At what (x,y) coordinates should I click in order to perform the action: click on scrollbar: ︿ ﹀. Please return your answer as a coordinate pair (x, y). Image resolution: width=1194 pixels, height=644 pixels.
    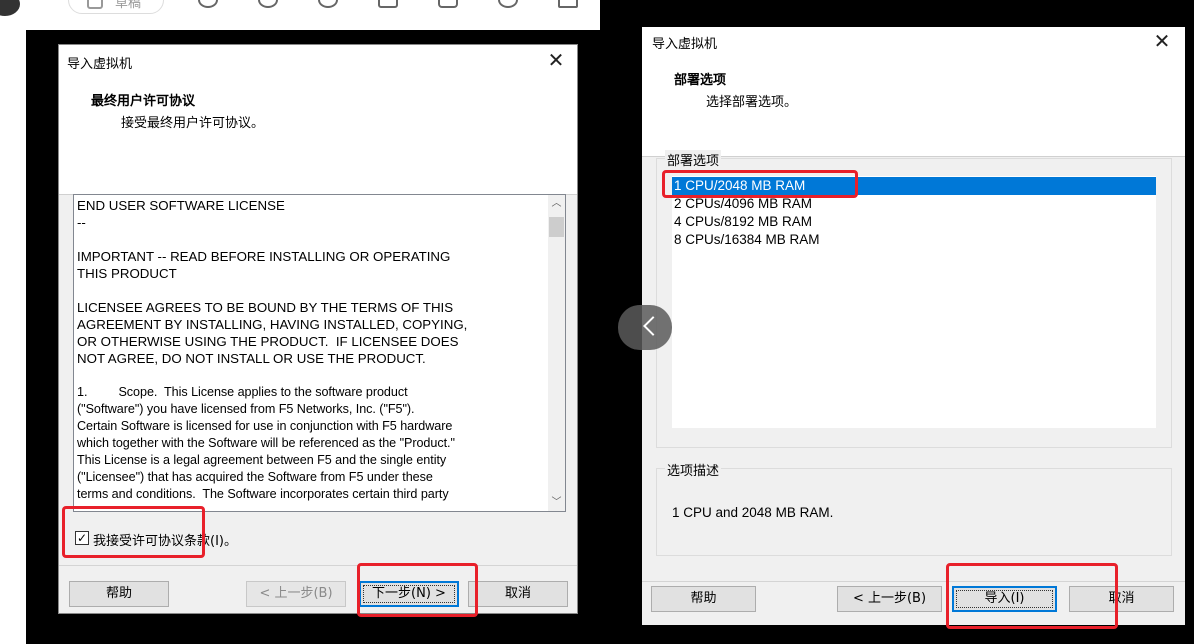
    Looking at the image, I should click on (556, 353).